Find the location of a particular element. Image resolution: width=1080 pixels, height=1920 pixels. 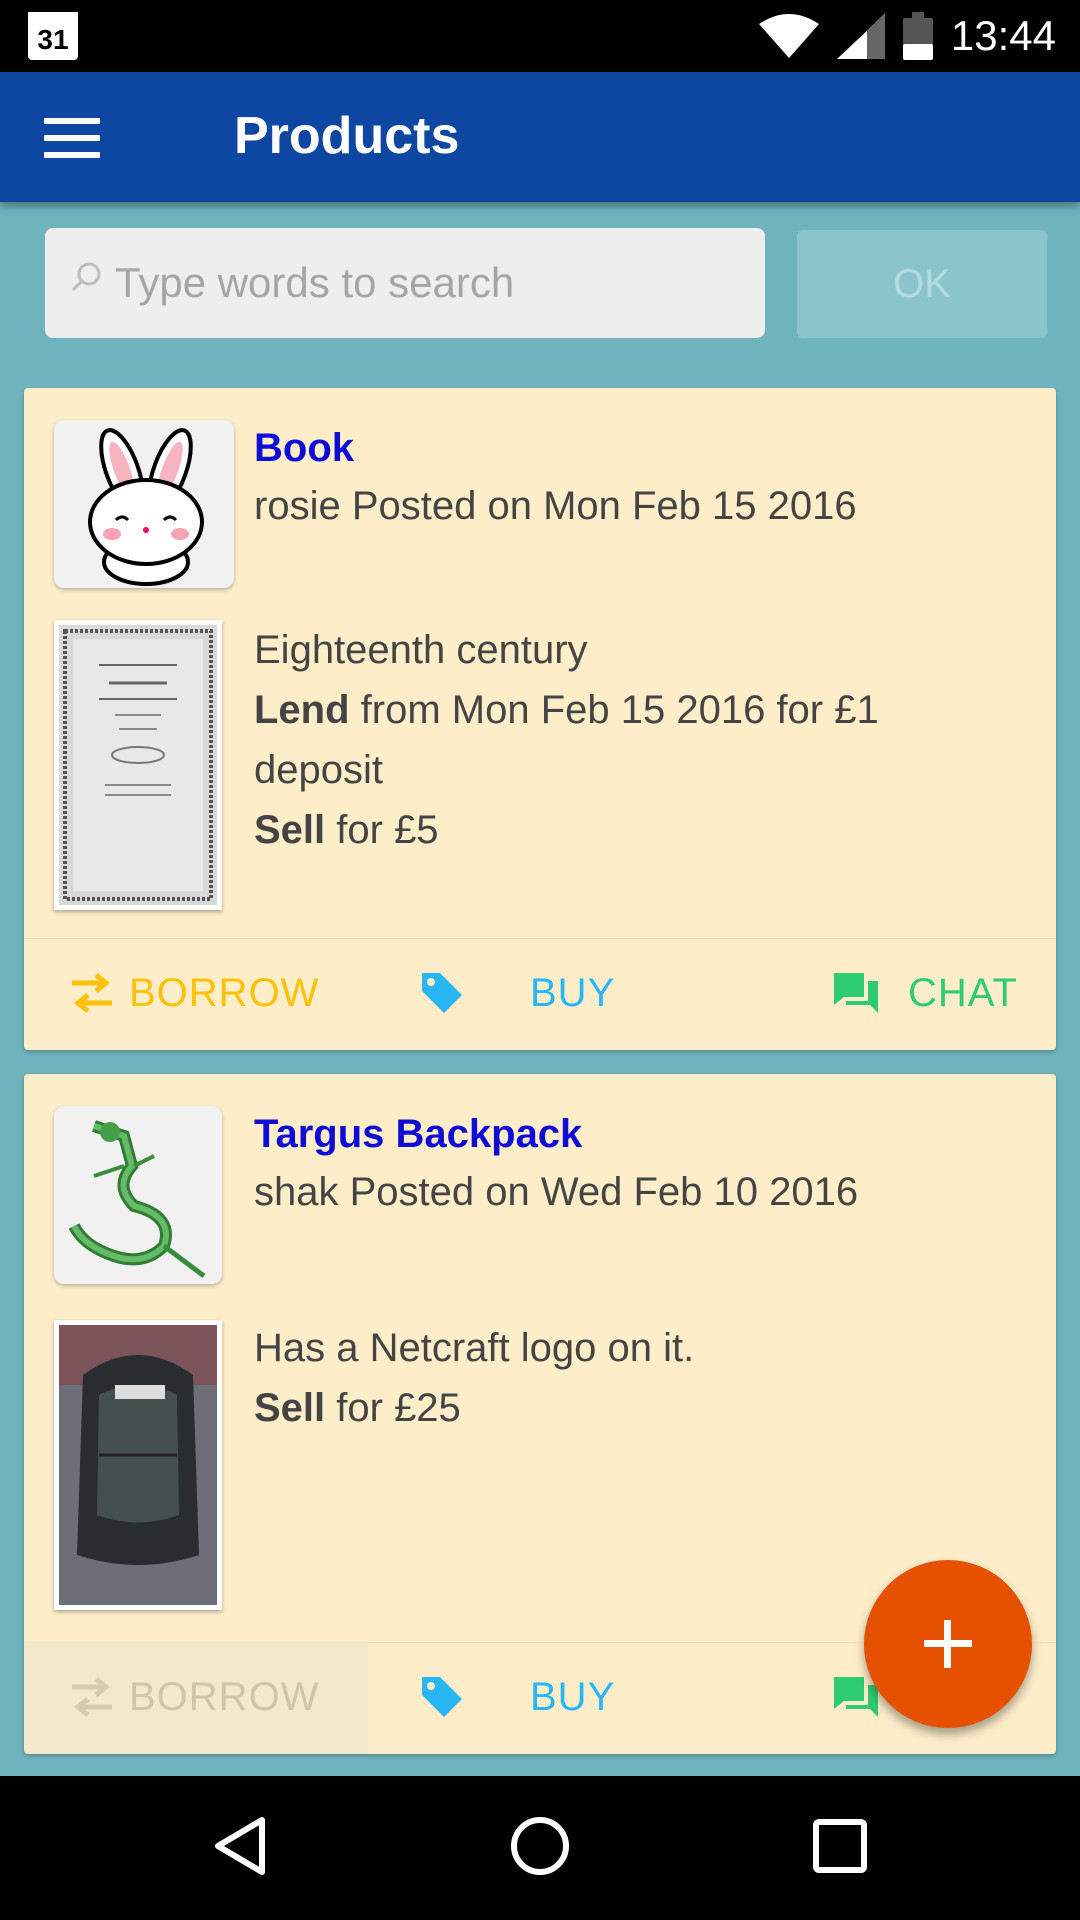

wifi-icon is located at coordinates (788, 36).